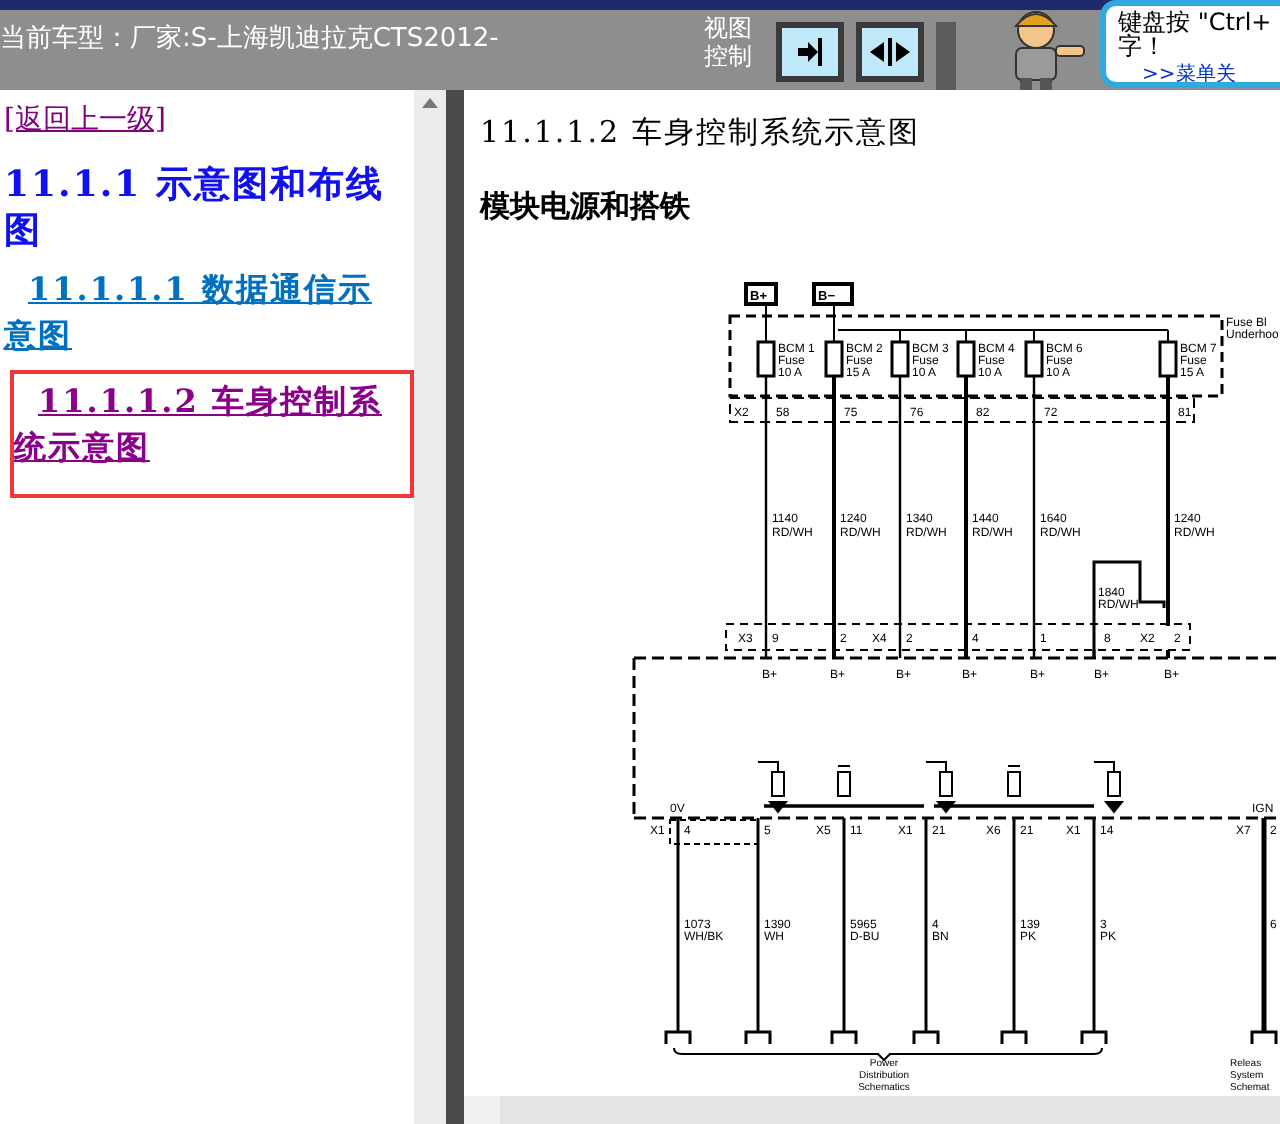  Describe the element at coordinates (430, 103) in the screenshot. I see `scroll-up-icon` at that location.